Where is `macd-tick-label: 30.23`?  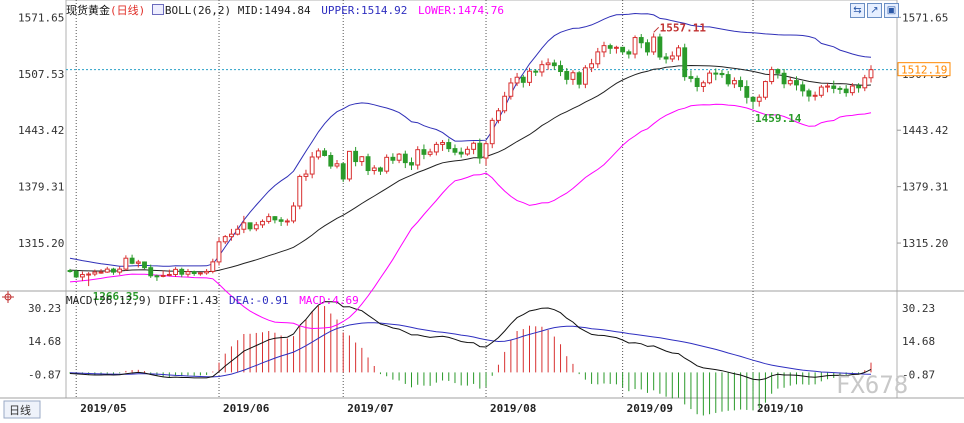
macd-tick-label: 30.23 is located at coordinates (918, 308).